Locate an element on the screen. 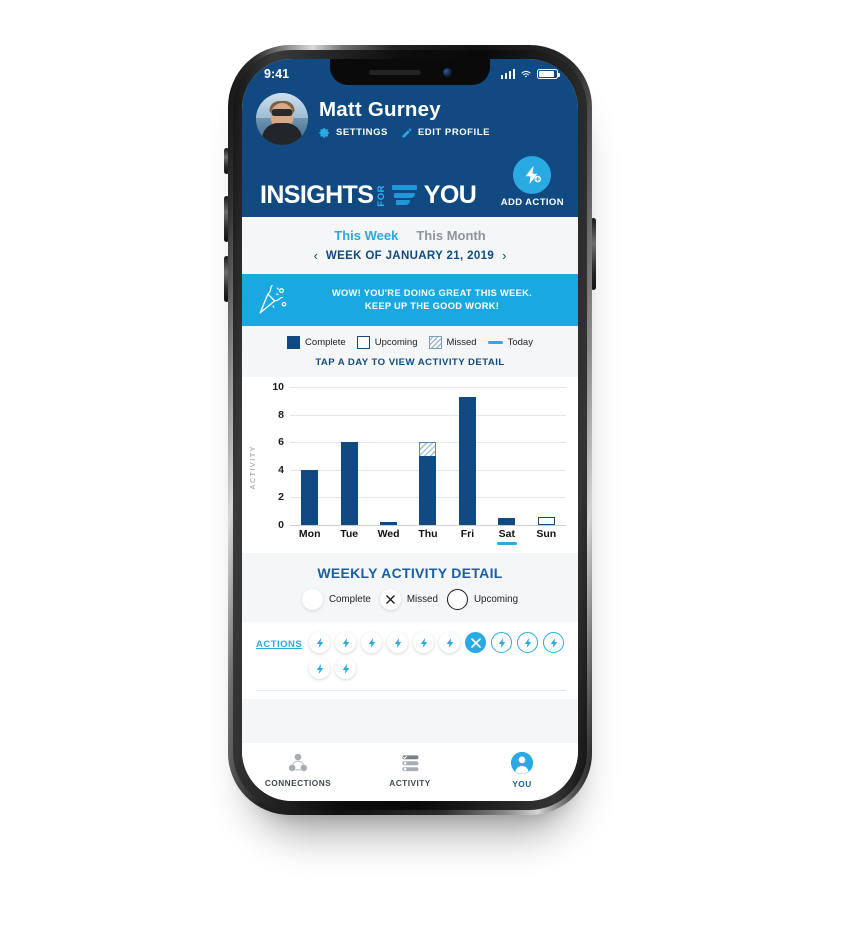  nav-item-activity: ACTIVITY is located at coordinates (410, 770).